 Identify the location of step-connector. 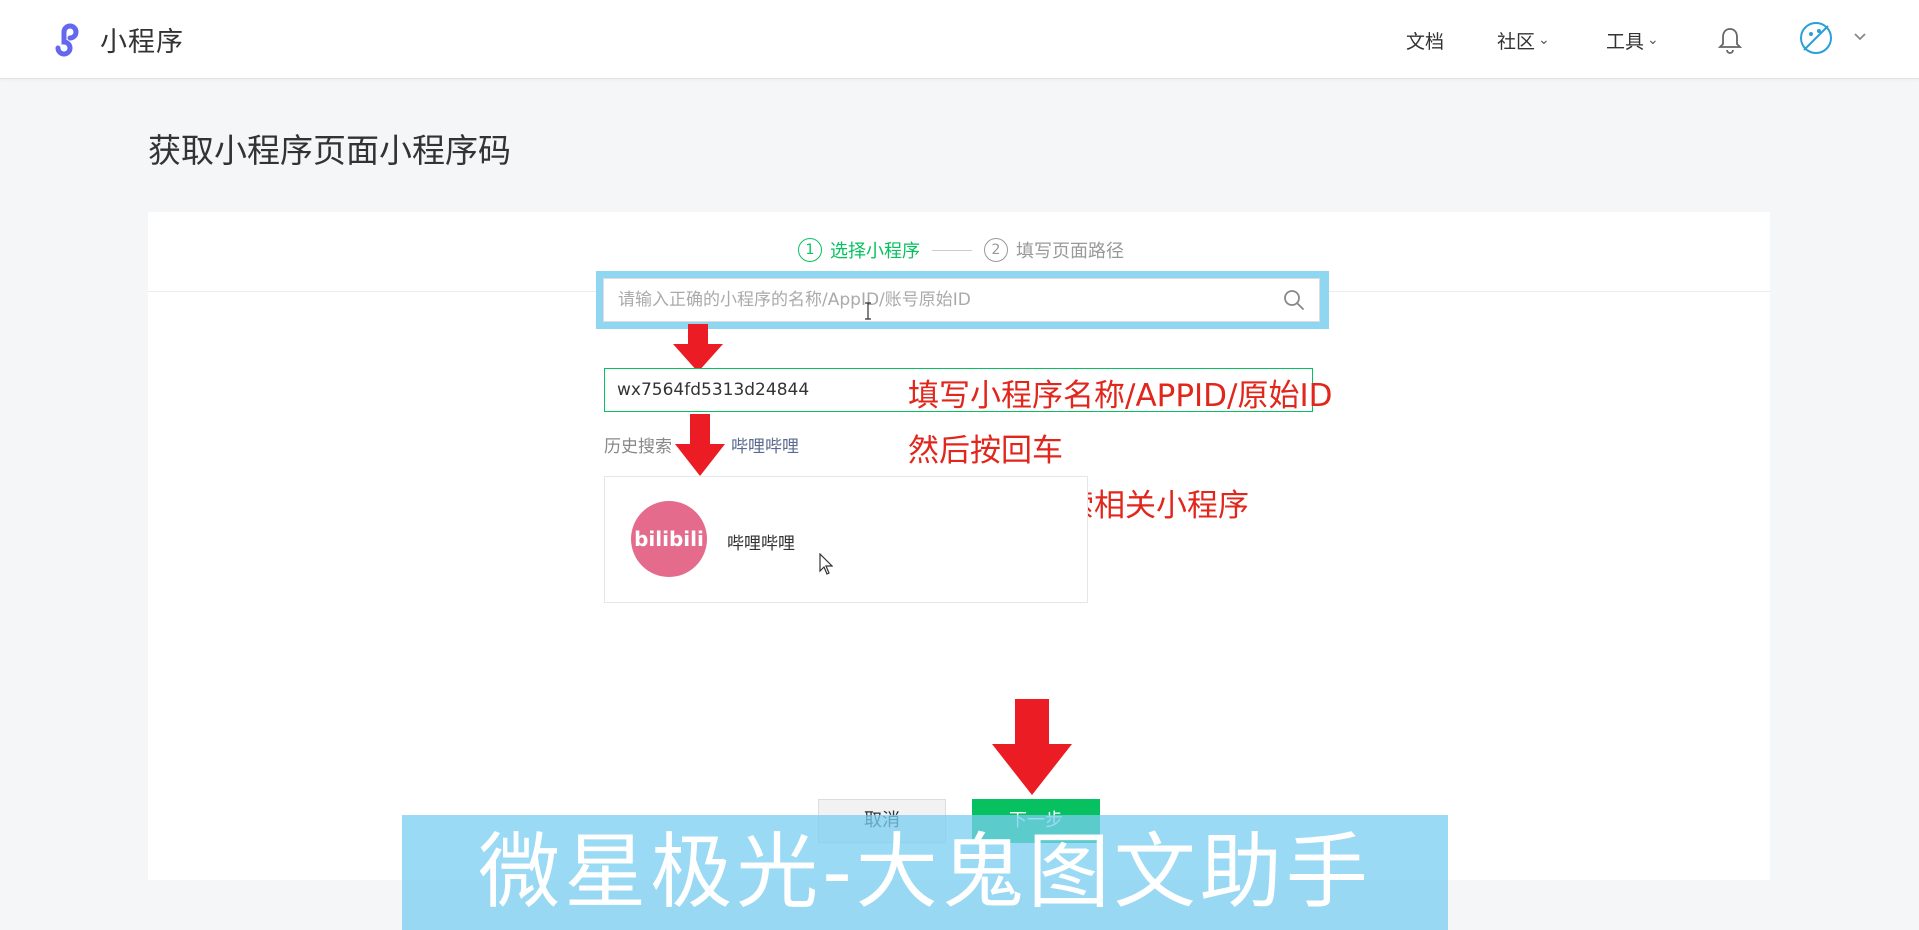
(952, 250).